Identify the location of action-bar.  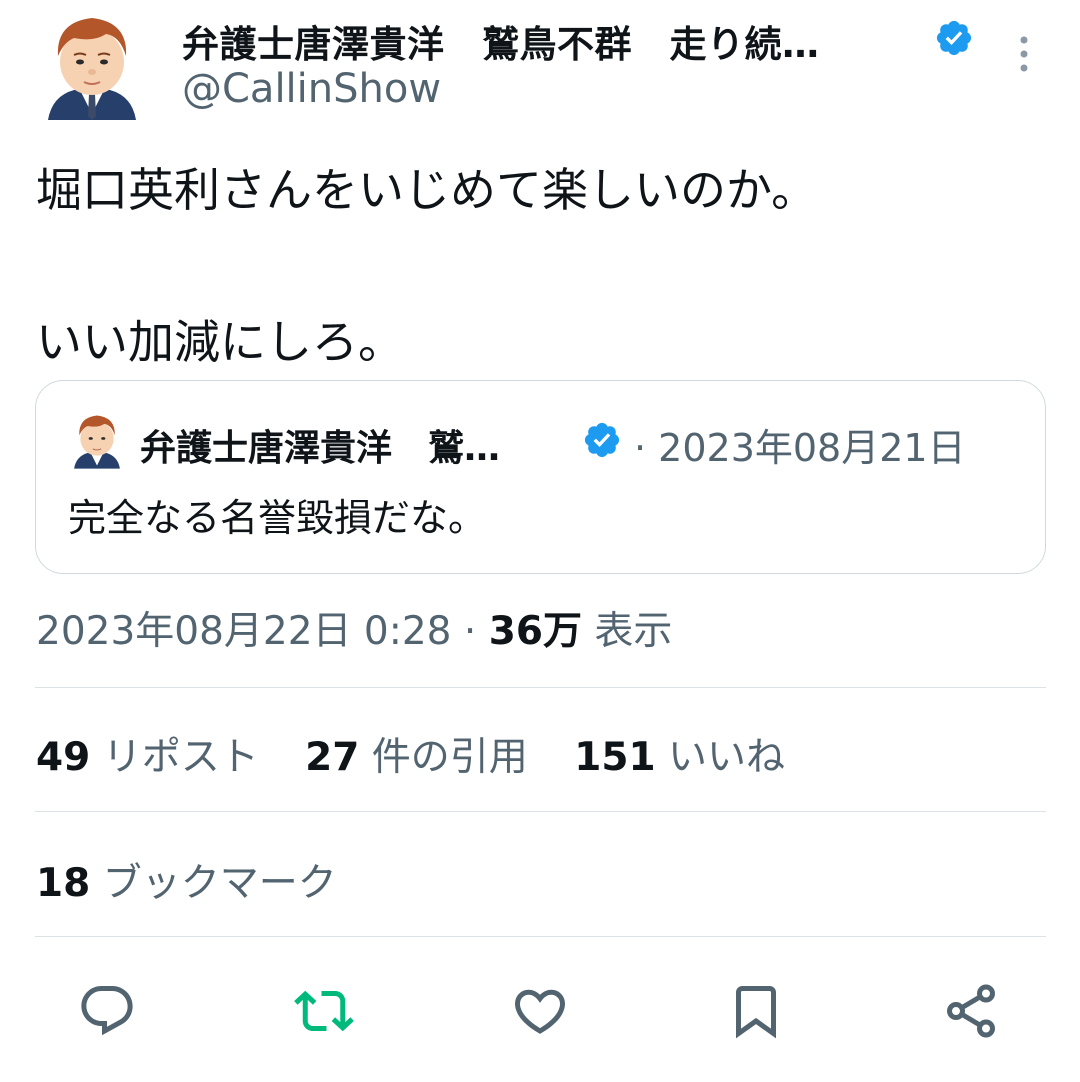
(540, 1010).